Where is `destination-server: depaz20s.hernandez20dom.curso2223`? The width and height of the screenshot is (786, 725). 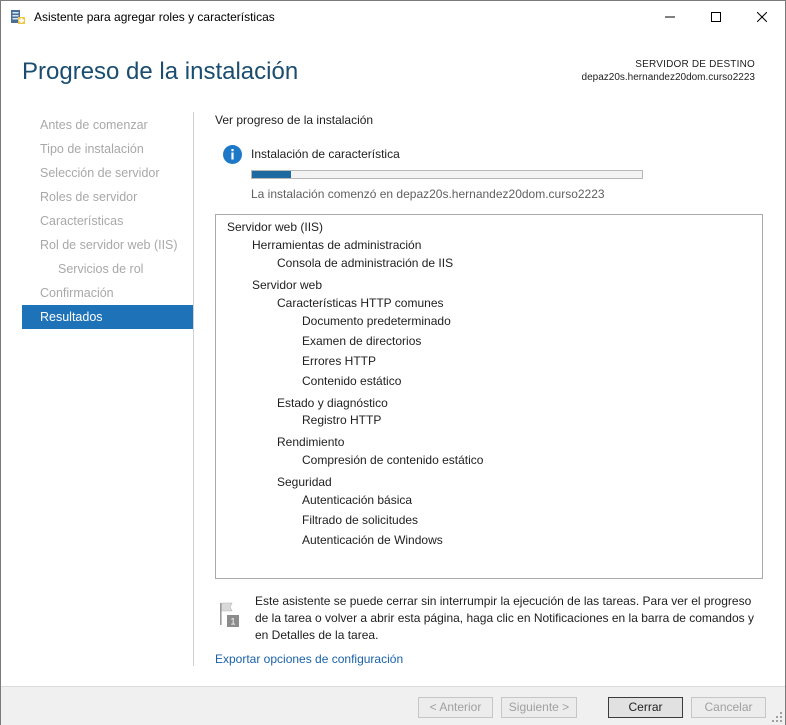 destination-server: depaz20s.hernandez20dom.curso2223 is located at coordinates (668, 77).